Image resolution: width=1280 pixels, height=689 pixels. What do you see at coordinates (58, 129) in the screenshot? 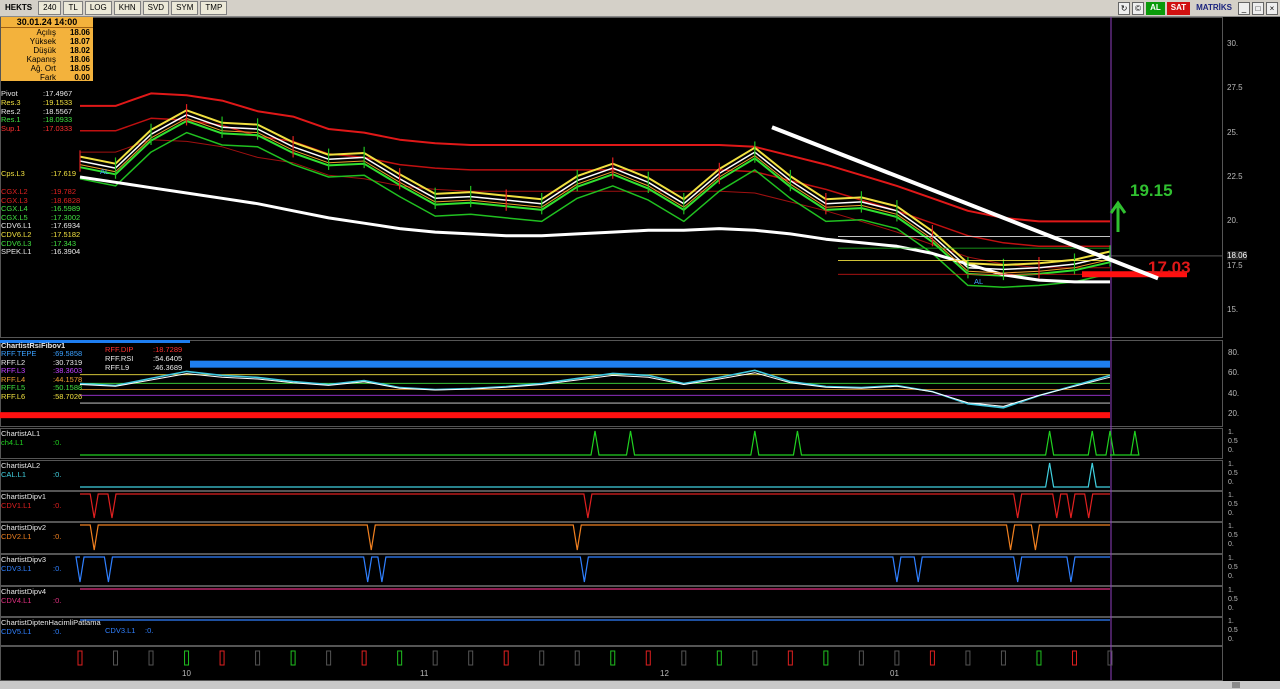
I see `indicator-label-value: :17.0333` at bounding box center [58, 129].